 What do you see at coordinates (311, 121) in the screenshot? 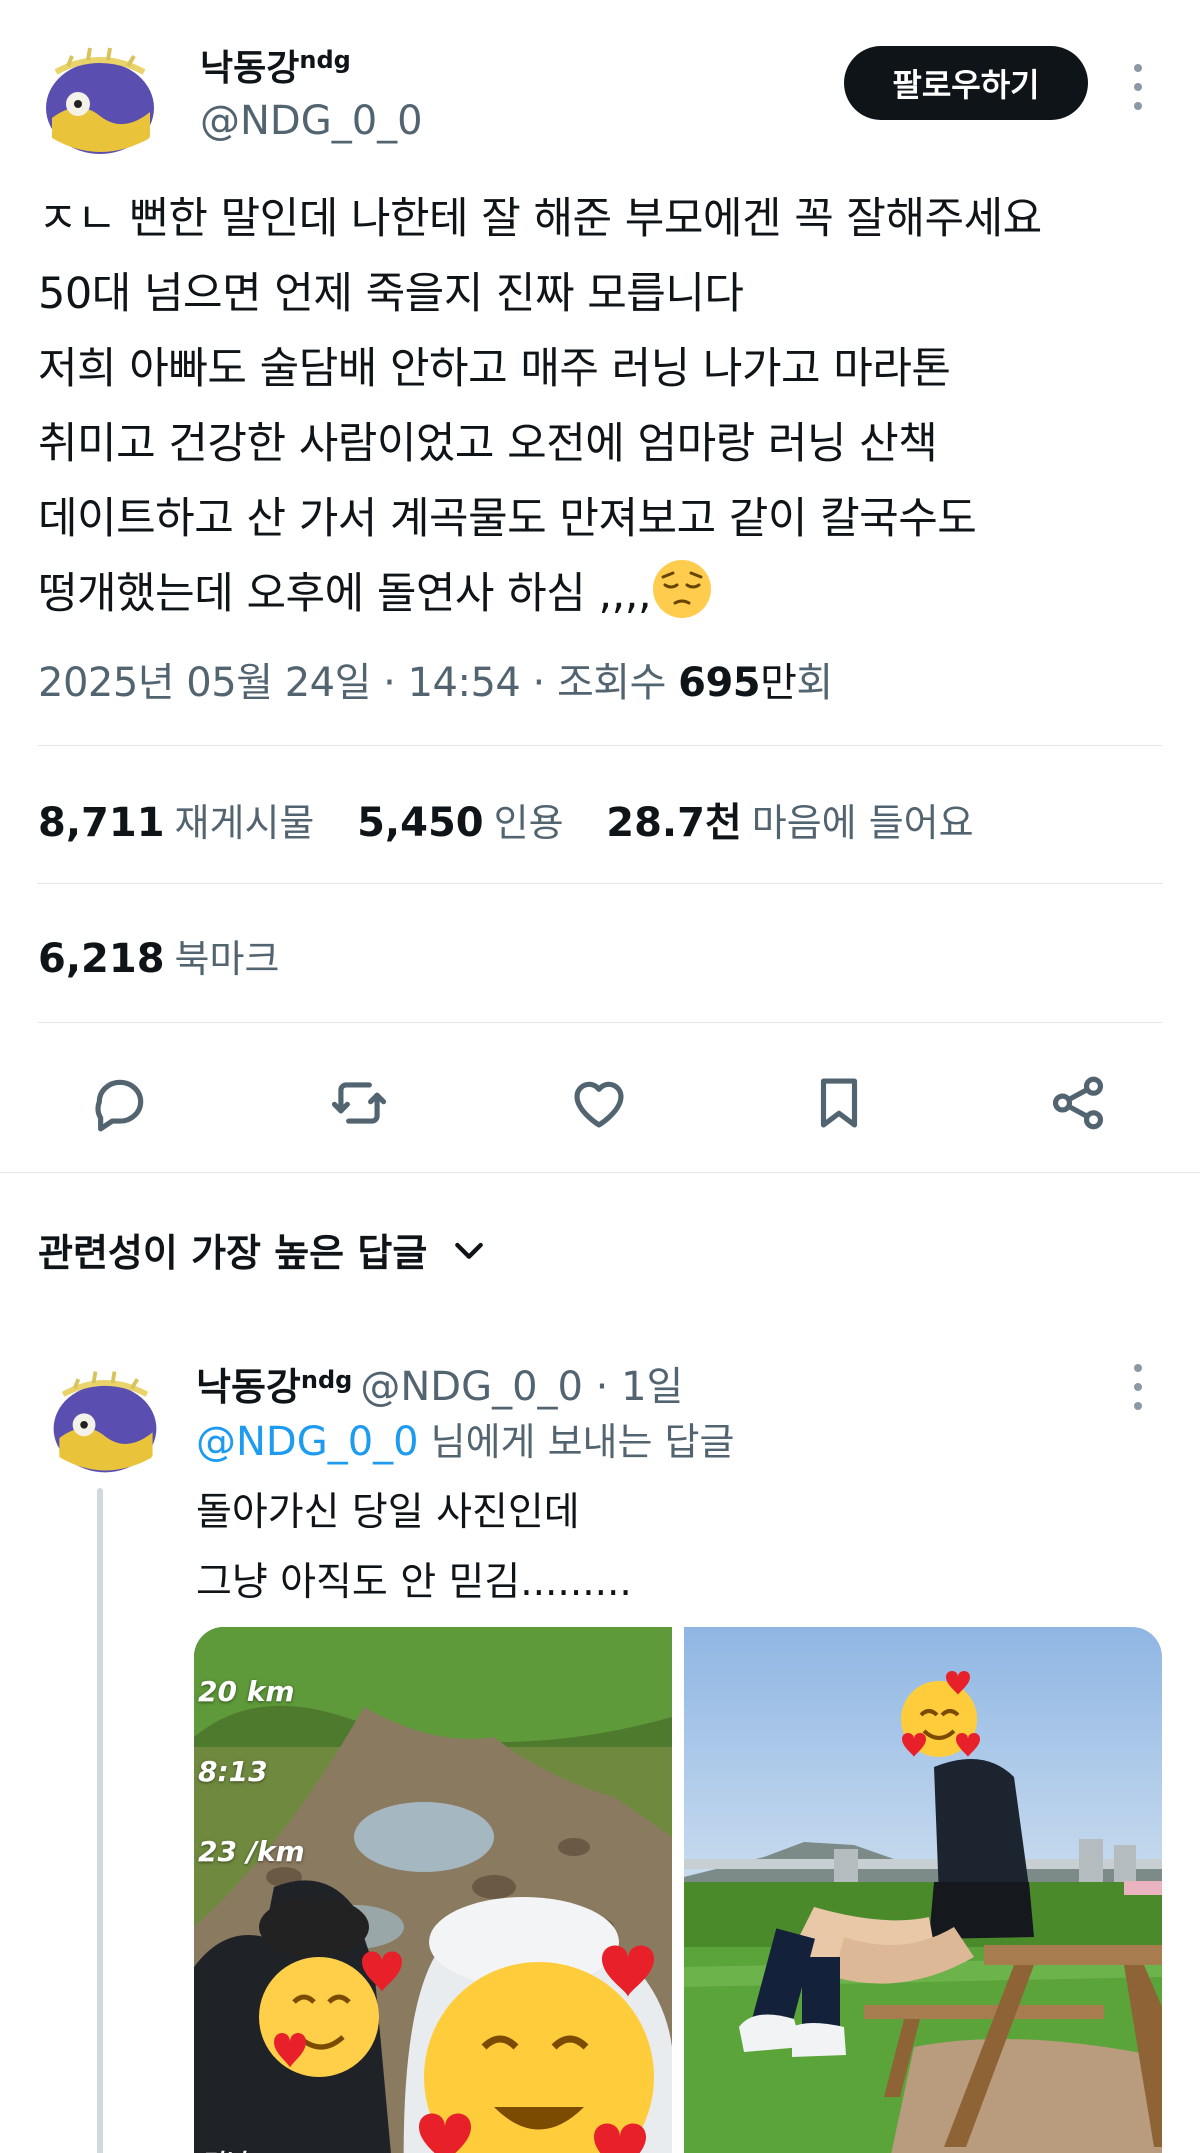
I see `author-handle: @NDG_0_0` at bounding box center [311, 121].